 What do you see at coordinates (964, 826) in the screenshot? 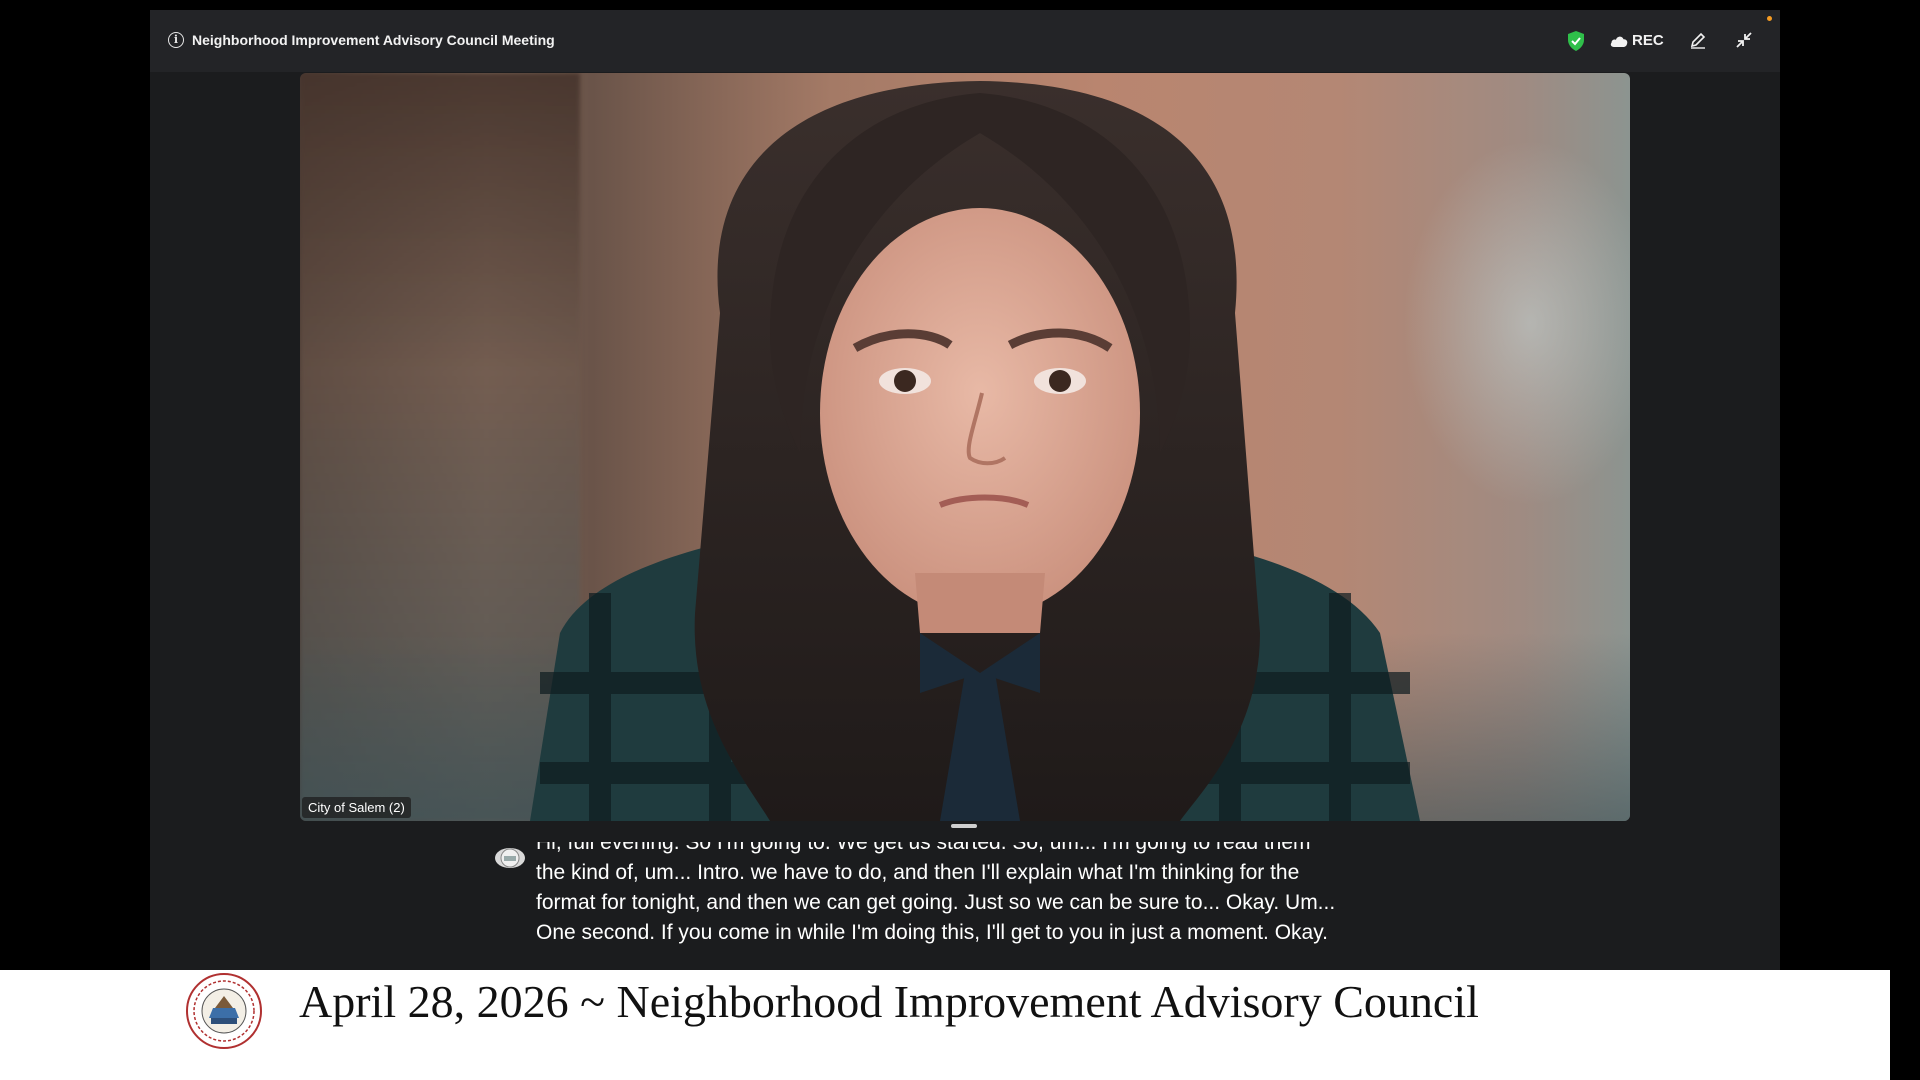
I see `resize-handle` at bounding box center [964, 826].